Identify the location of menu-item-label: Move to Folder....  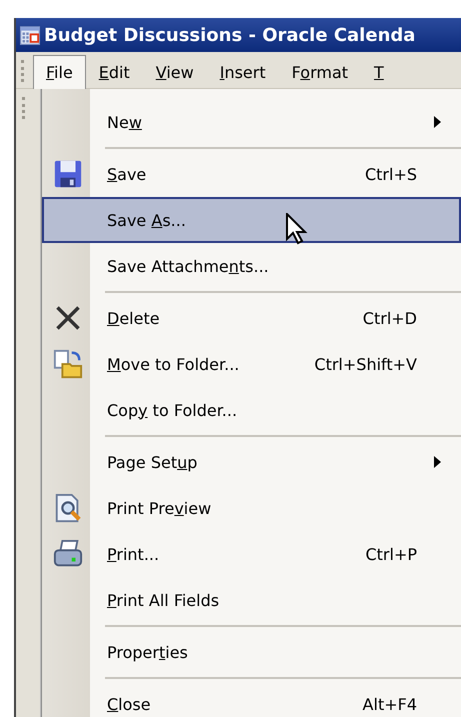
(173, 364).